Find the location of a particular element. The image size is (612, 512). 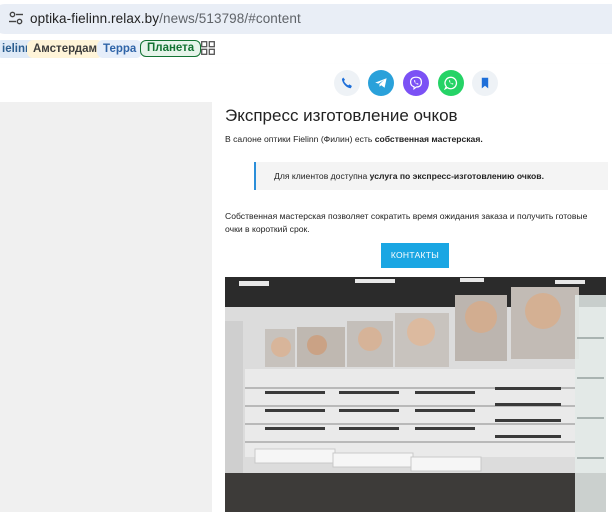

site-info-icon is located at coordinates (16, 18).